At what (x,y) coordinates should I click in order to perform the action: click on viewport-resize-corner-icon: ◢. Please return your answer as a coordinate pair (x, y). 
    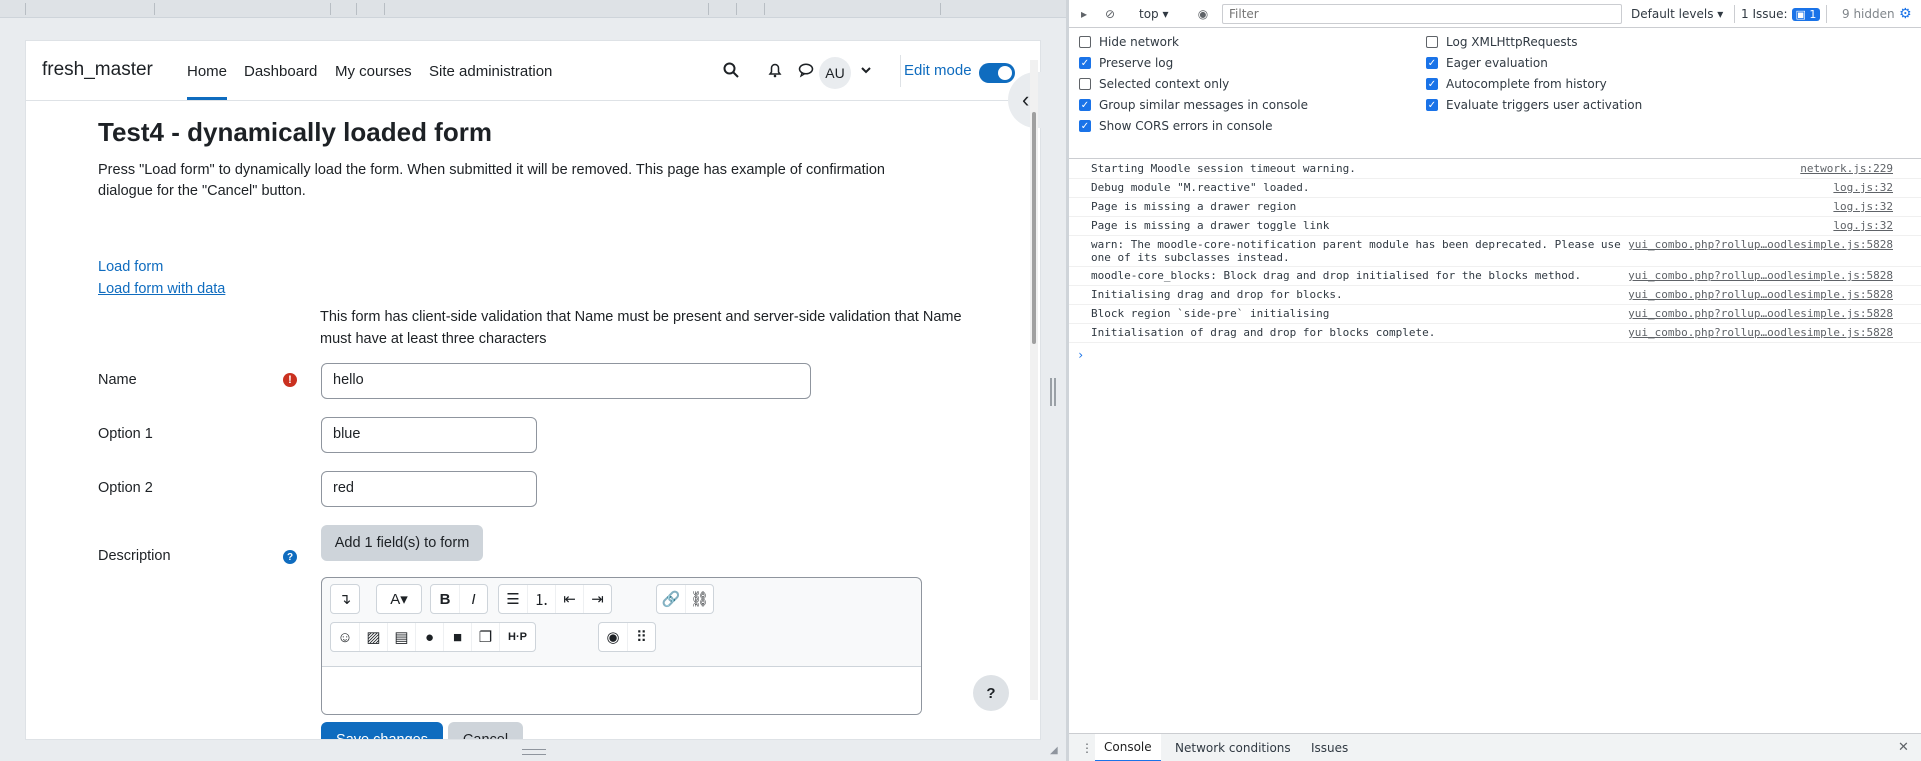
    Looking at the image, I should click on (1054, 750).